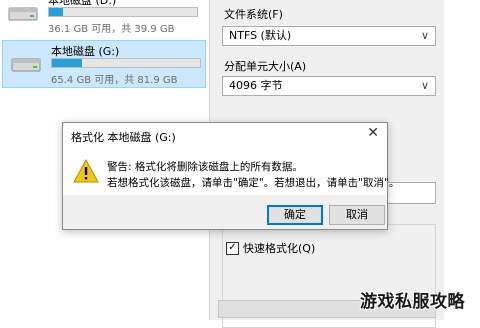  Describe the element at coordinates (256, 85) in the screenshot. I see `allocation-value: 4096 字节` at that location.